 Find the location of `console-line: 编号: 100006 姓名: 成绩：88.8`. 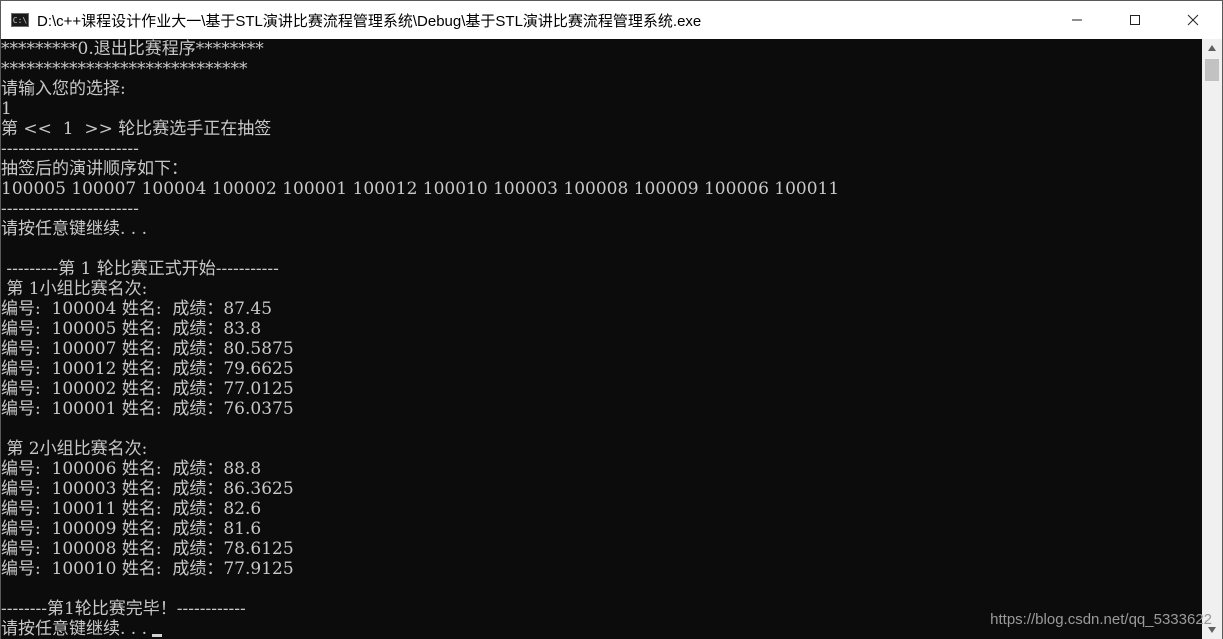

console-line: 编号: 100006 姓名: 成绩：88.8 is located at coordinates (131, 469).